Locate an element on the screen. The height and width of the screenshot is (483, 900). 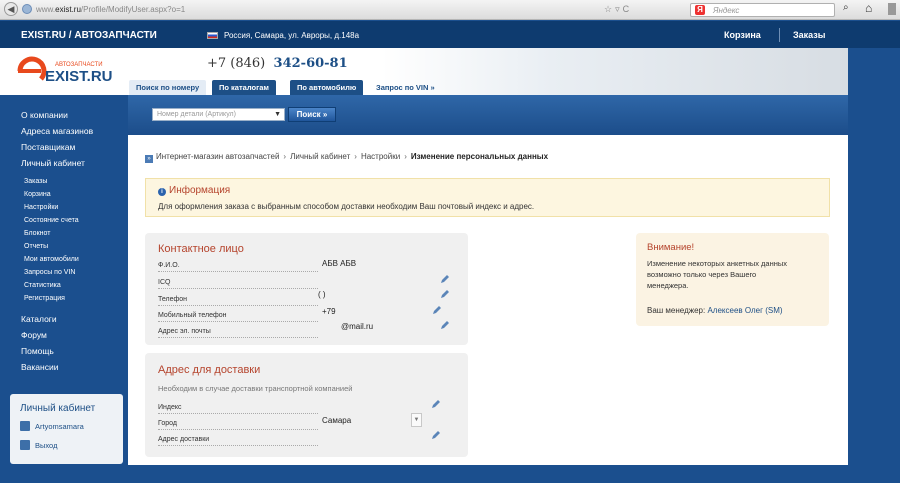
search-icon: ⌕ is located at coordinates (846, 7).